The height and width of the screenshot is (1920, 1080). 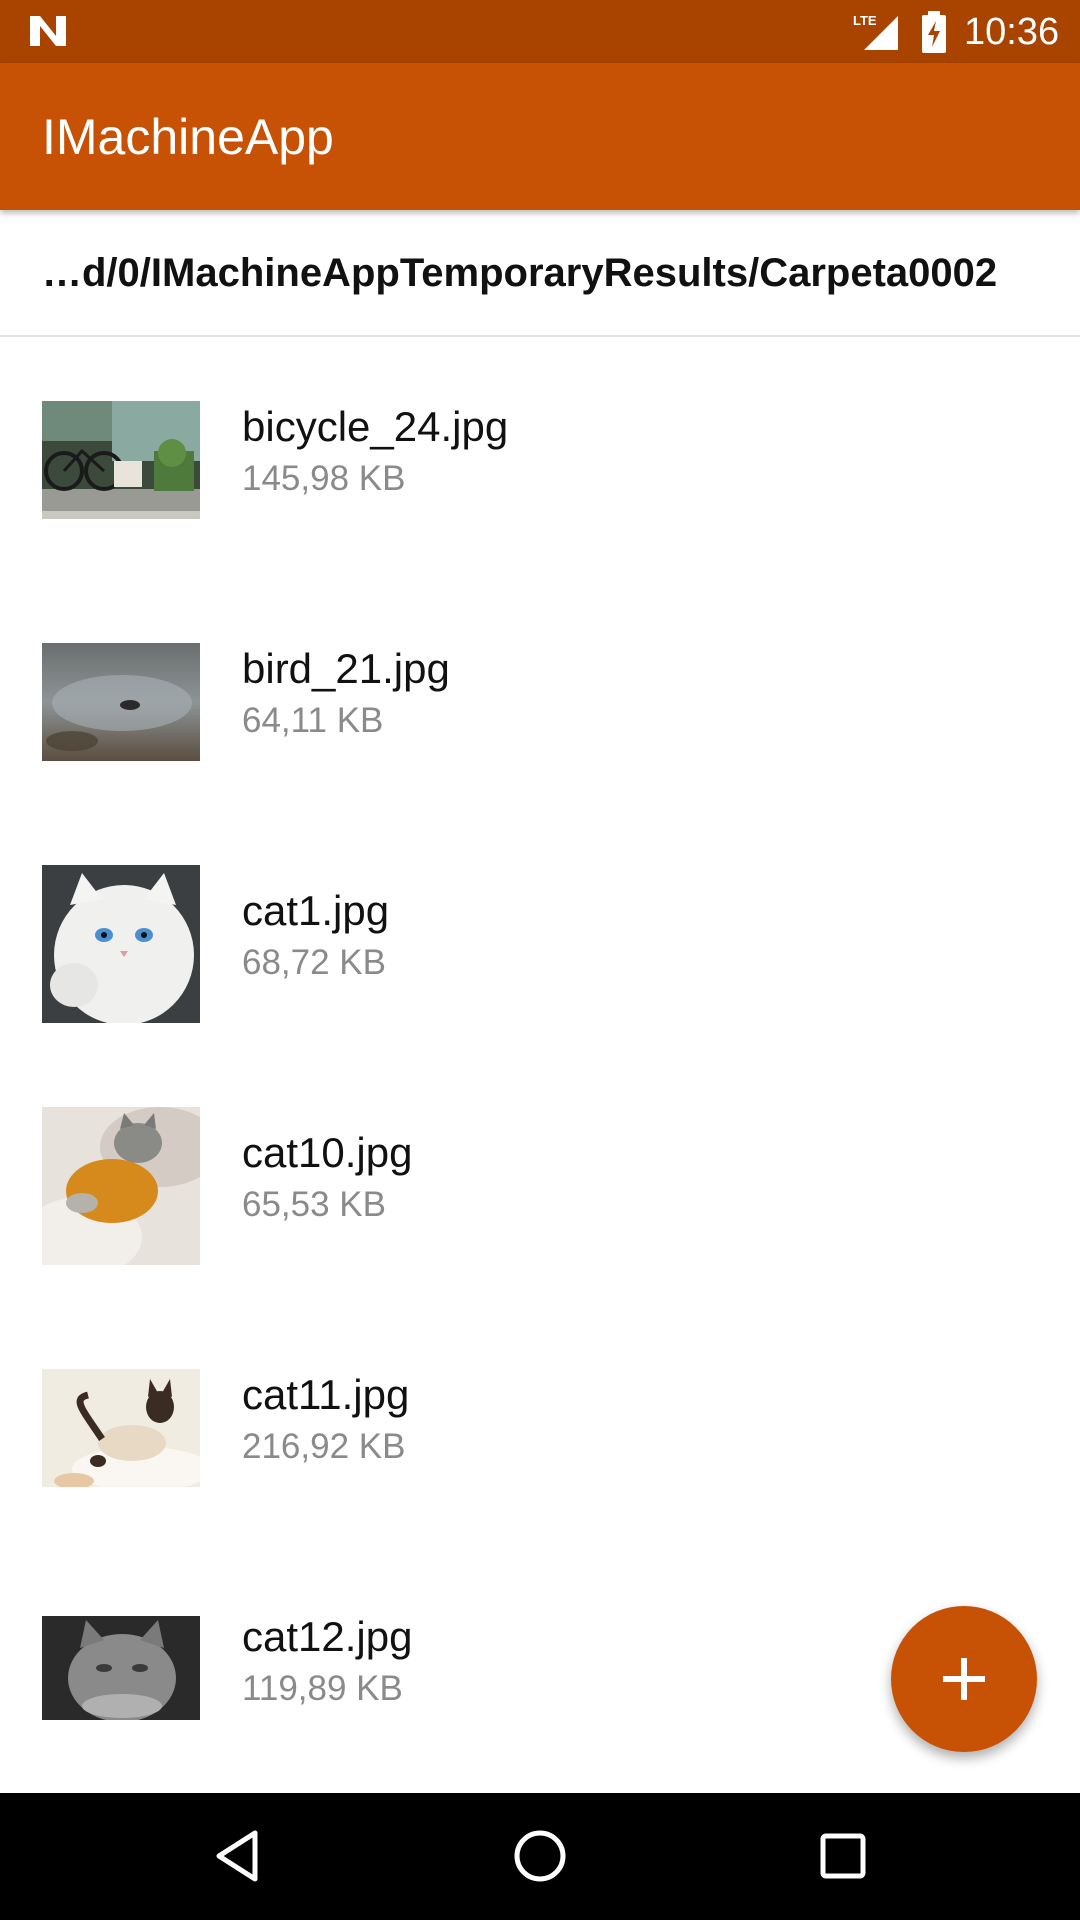 What do you see at coordinates (540, 942) in the screenshot?
I see `file-list-item: cat1.jpg 68,72 KB` at bounding box center [540, 942].